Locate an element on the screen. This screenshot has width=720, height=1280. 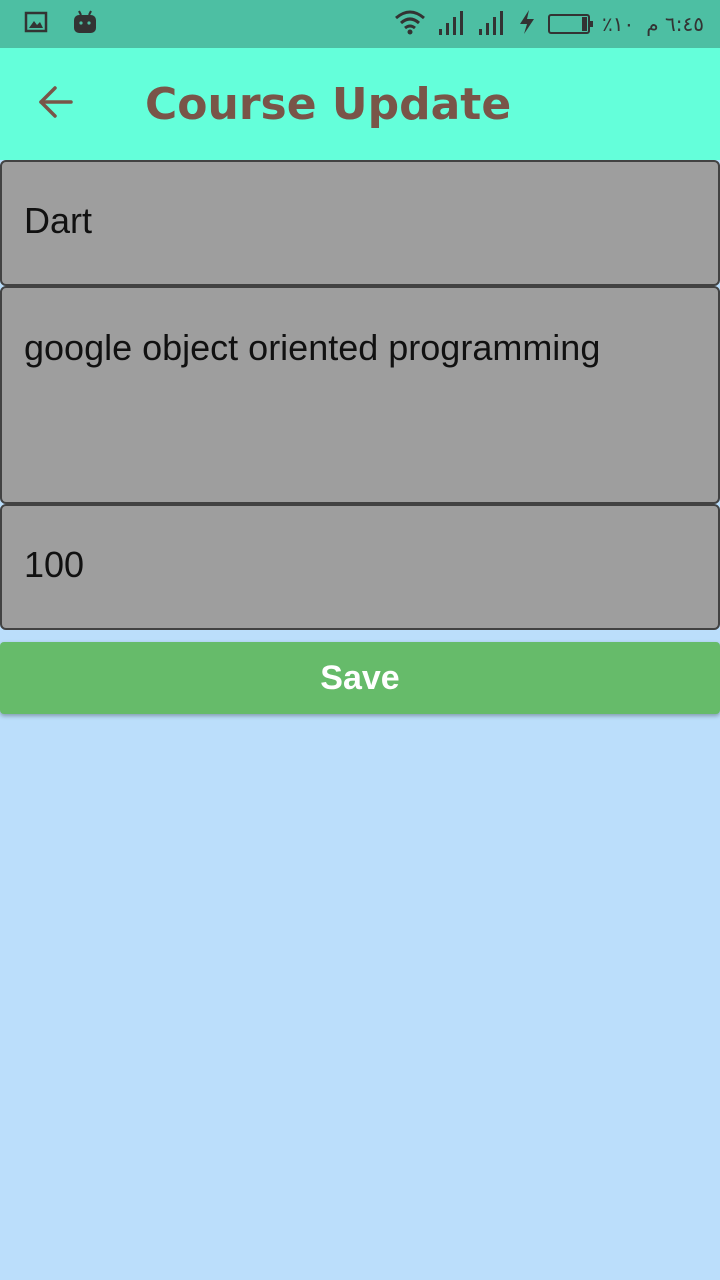
arrow-back-icon is located at coordinates (56, 104).